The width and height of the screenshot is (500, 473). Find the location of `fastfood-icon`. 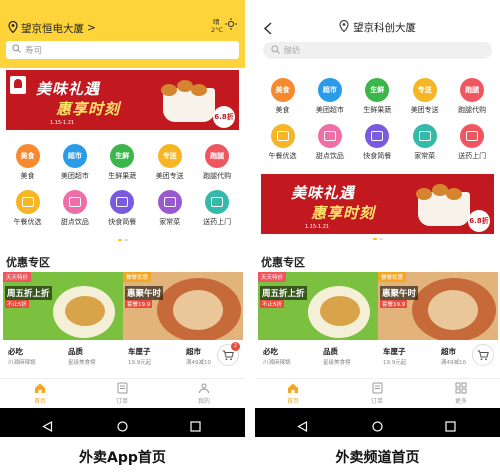

fastfood-icon is located at coordinates (122, 202).